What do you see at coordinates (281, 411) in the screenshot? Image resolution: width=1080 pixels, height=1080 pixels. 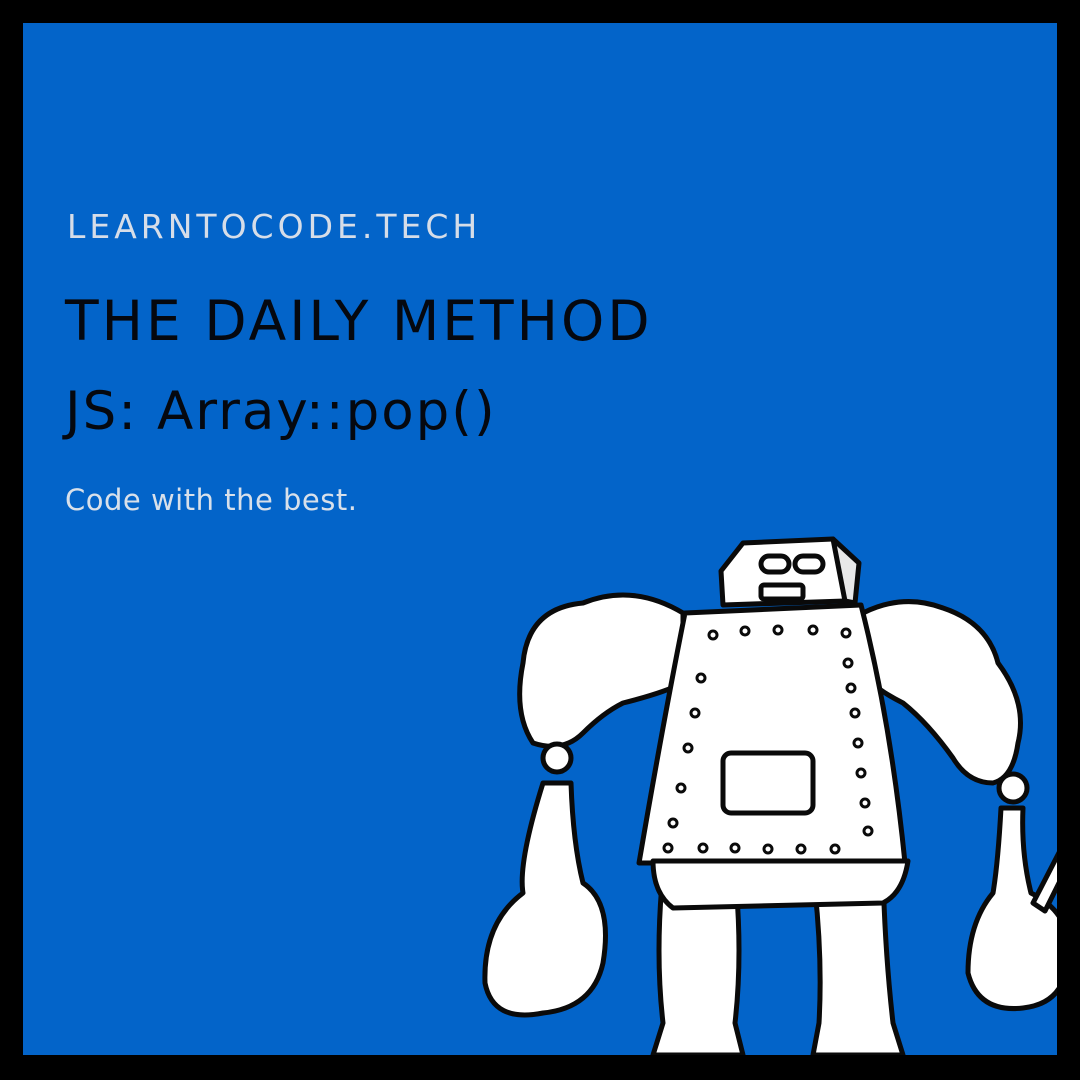 I see `method-subtitle: JS: Array::pop()` at bounding box center [281, 411].